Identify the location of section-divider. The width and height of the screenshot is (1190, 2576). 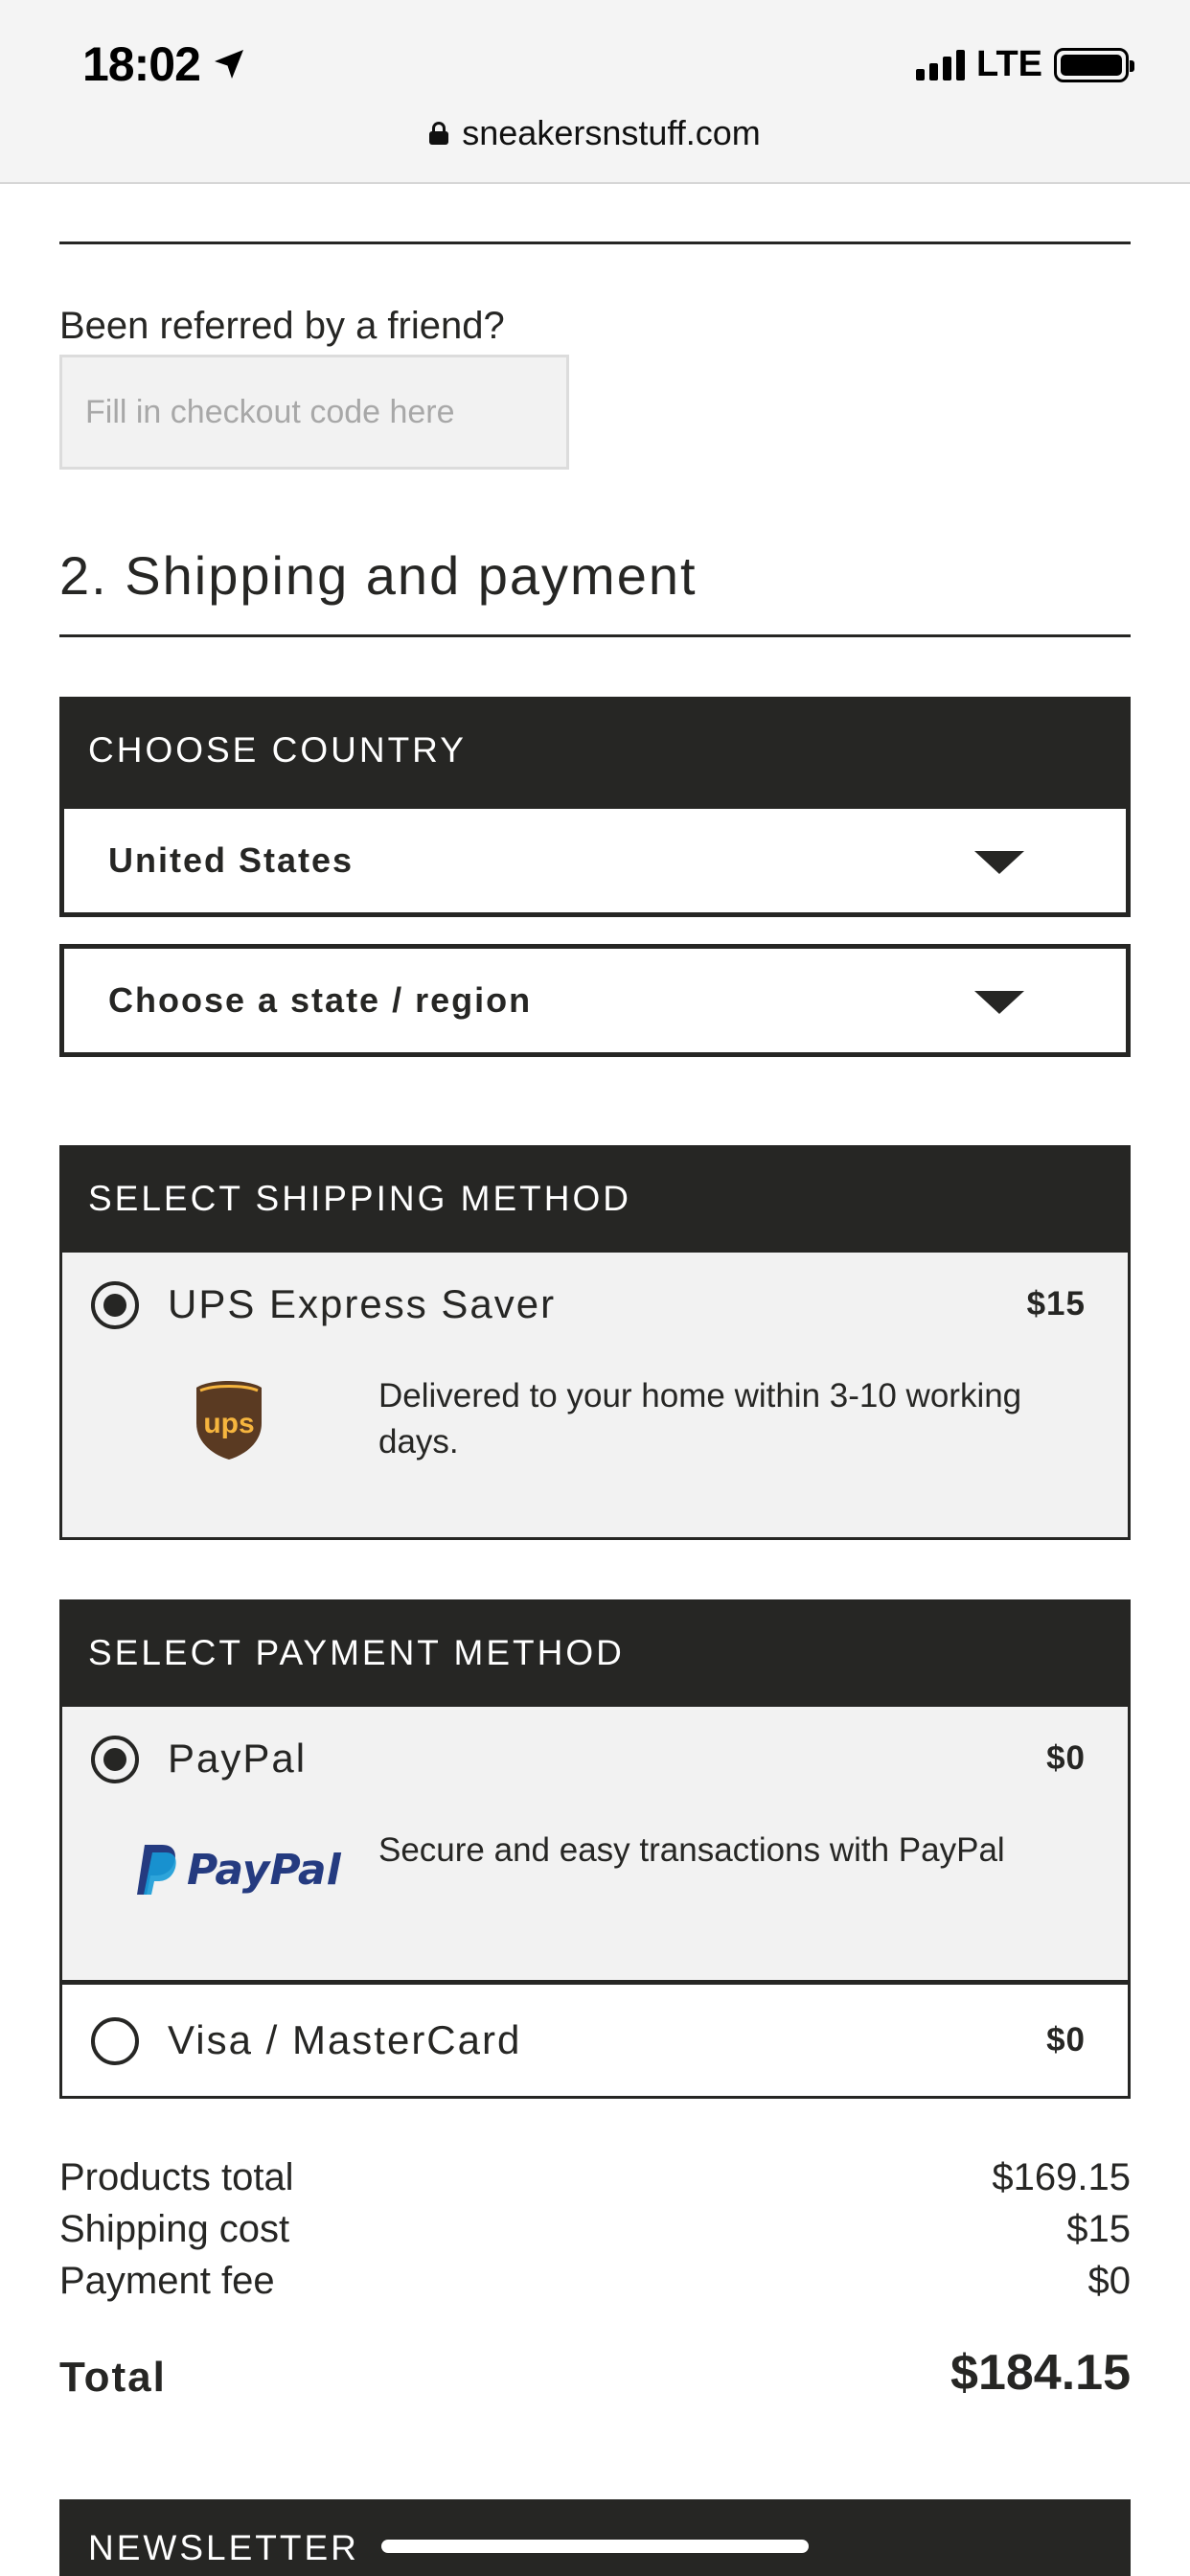
(595, 635).